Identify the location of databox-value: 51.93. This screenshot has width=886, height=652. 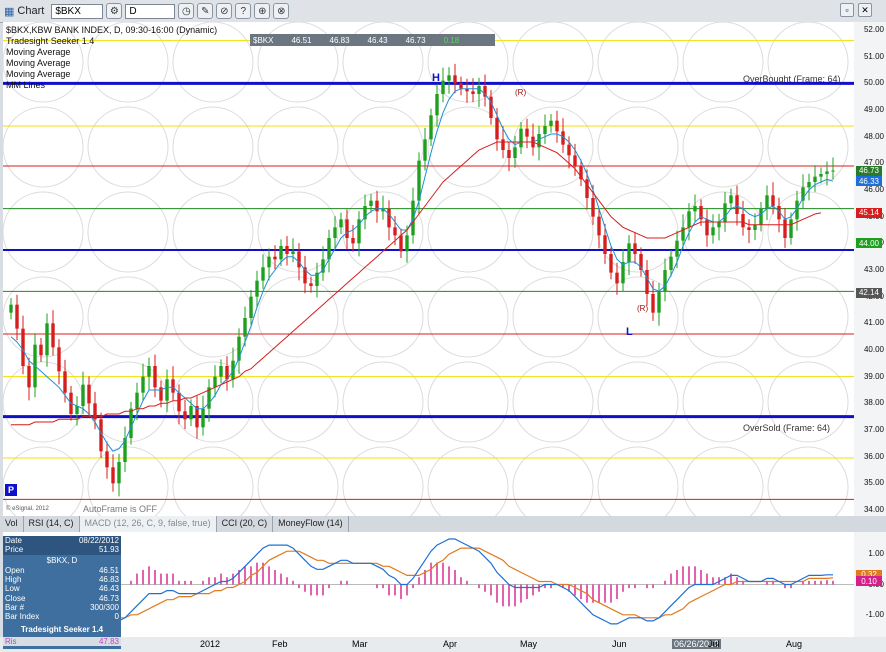
(108, 550).